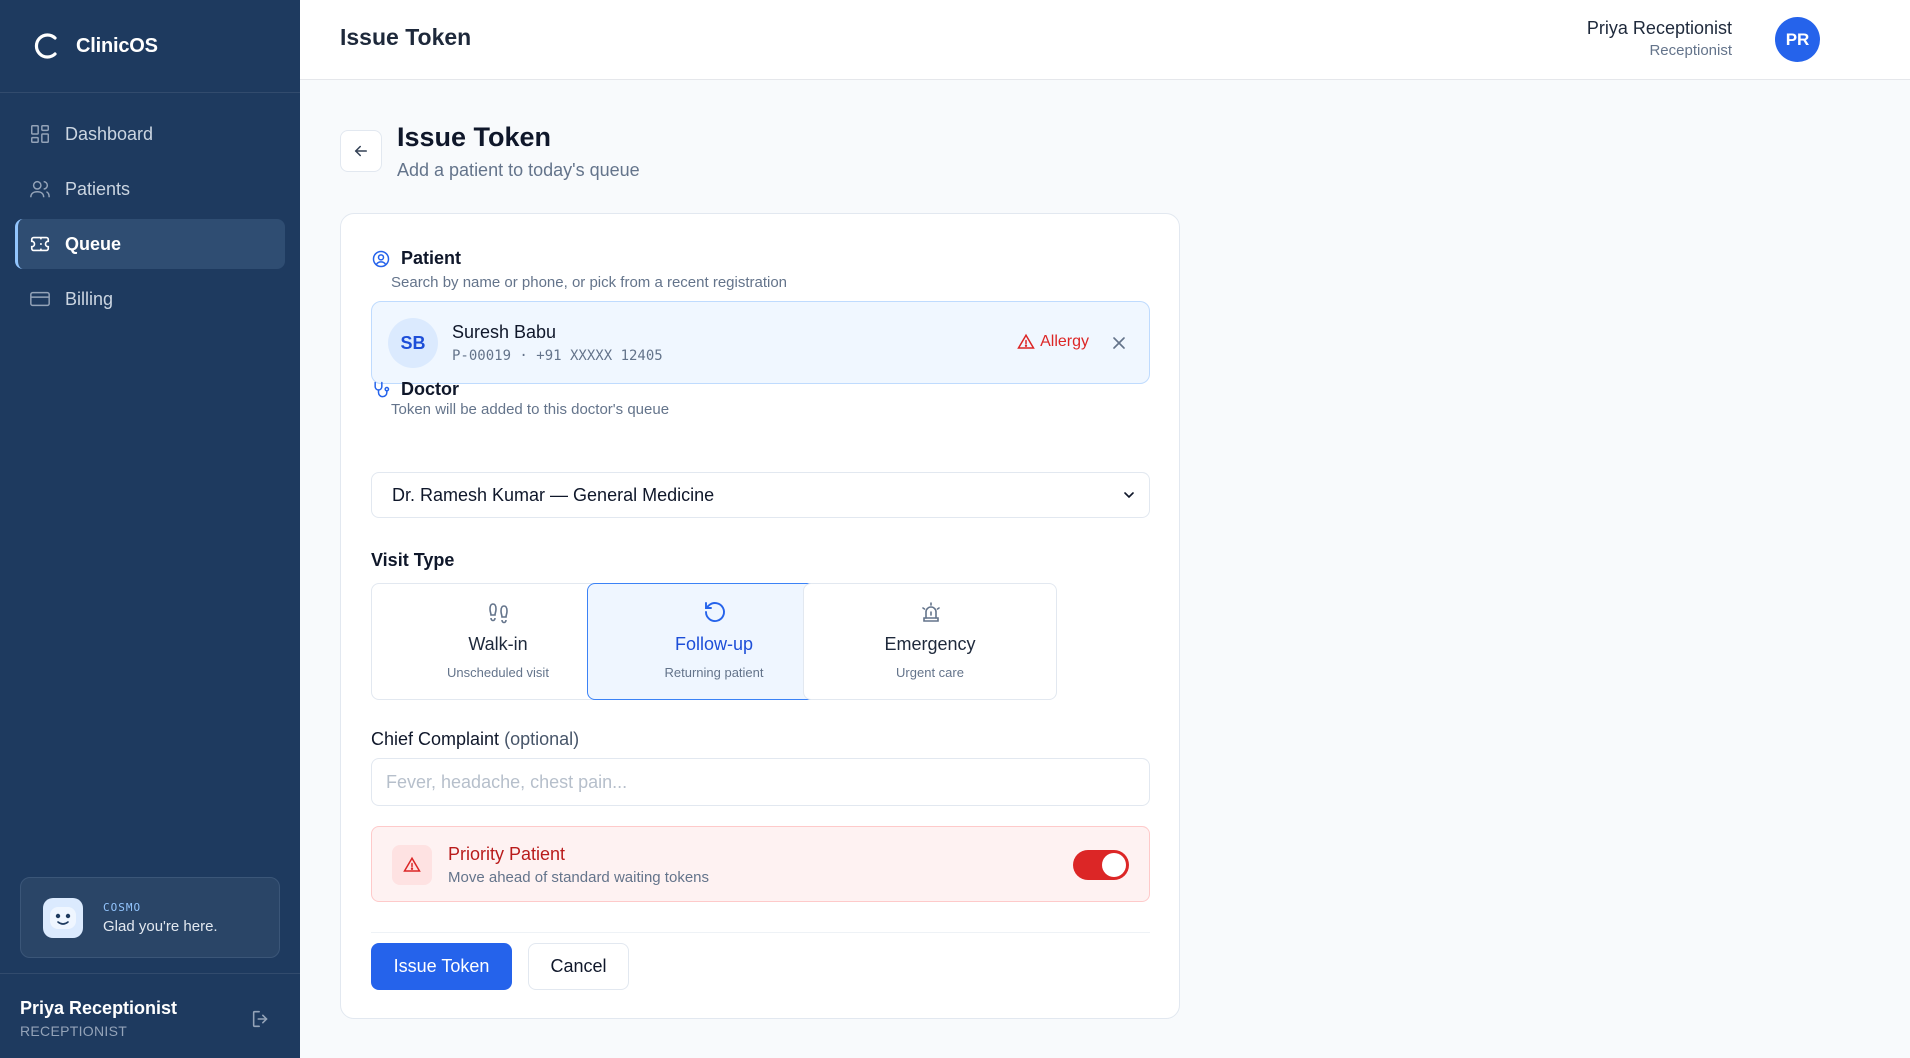  I want to click on close-icon, so click(1119, 343).